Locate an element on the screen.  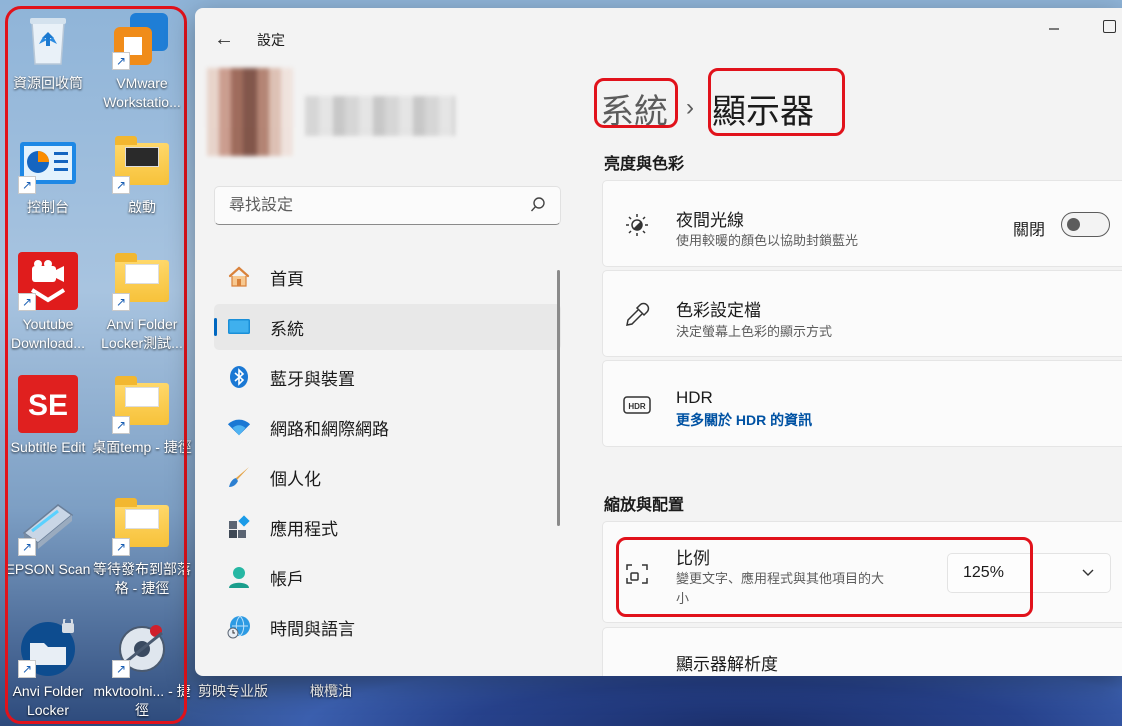
sidebar-item-label: 網路和網際網路 is located at coordinates (329, 429).